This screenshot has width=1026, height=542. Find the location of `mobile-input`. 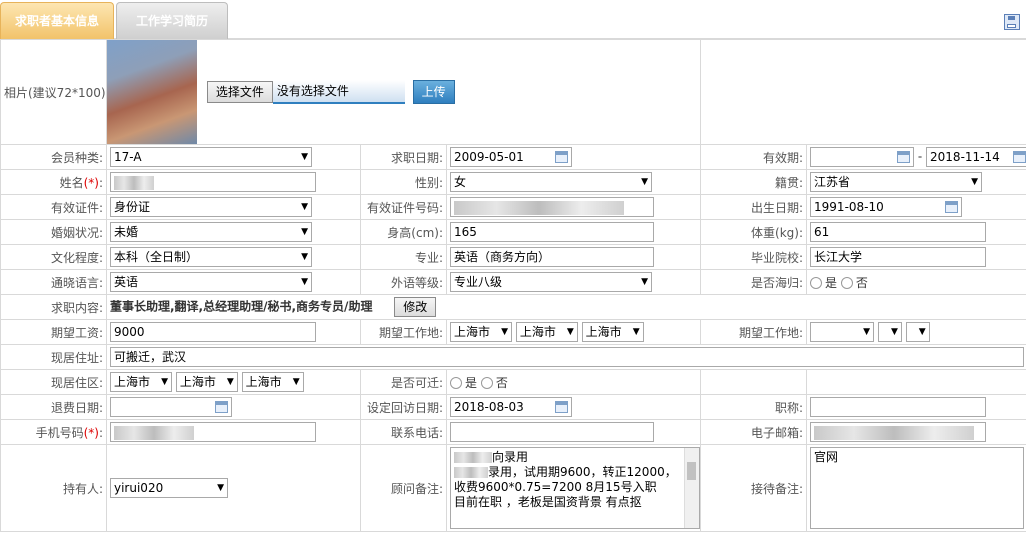

mobile-input is located at coordinates (213, 432).